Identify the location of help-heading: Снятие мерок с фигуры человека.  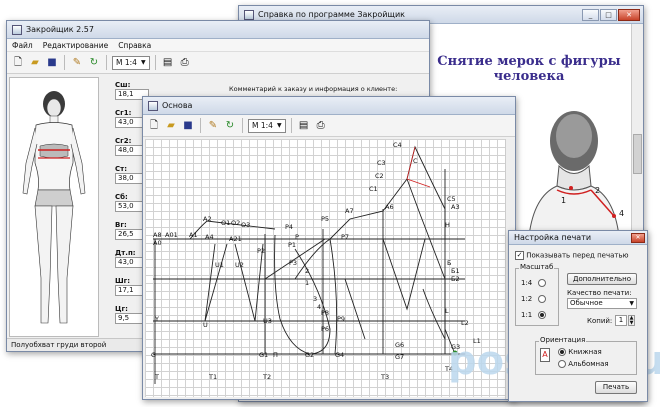
(529, 69).